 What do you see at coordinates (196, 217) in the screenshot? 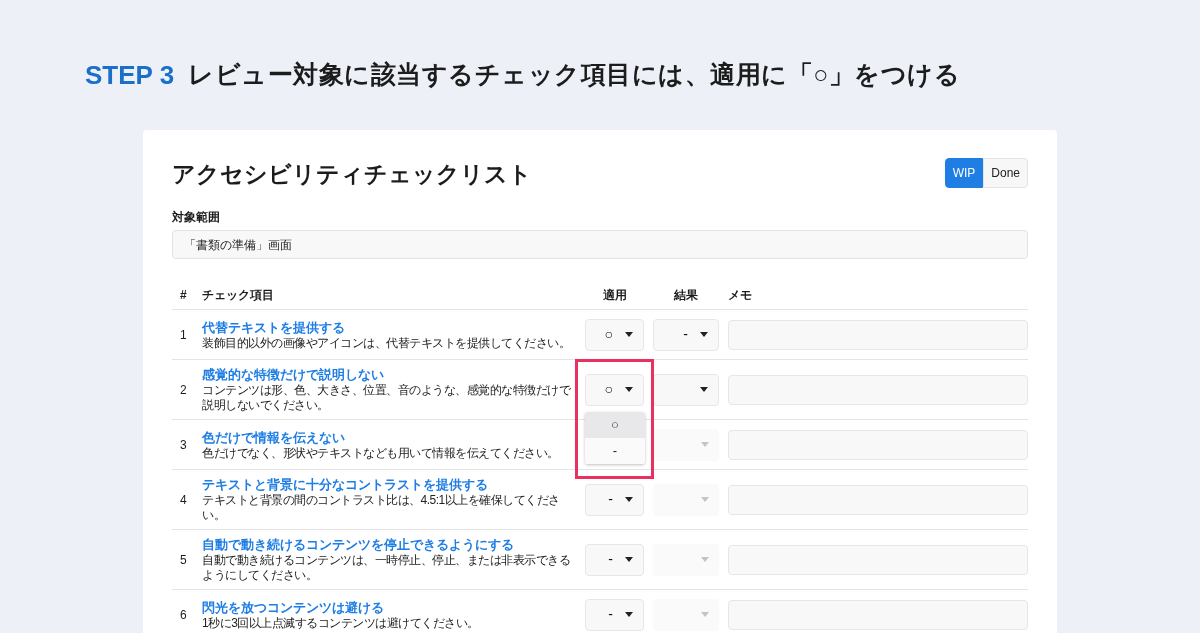
I see `field-label: 対象範囲` at bounding box center [196, 217].